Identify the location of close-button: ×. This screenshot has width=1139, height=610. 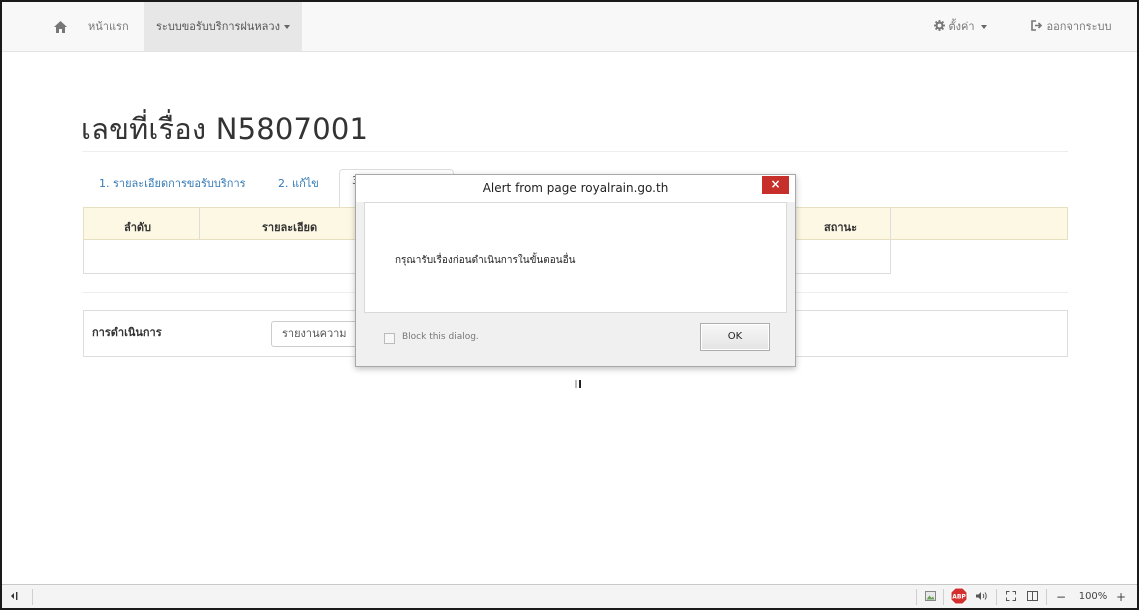
(775, 185).